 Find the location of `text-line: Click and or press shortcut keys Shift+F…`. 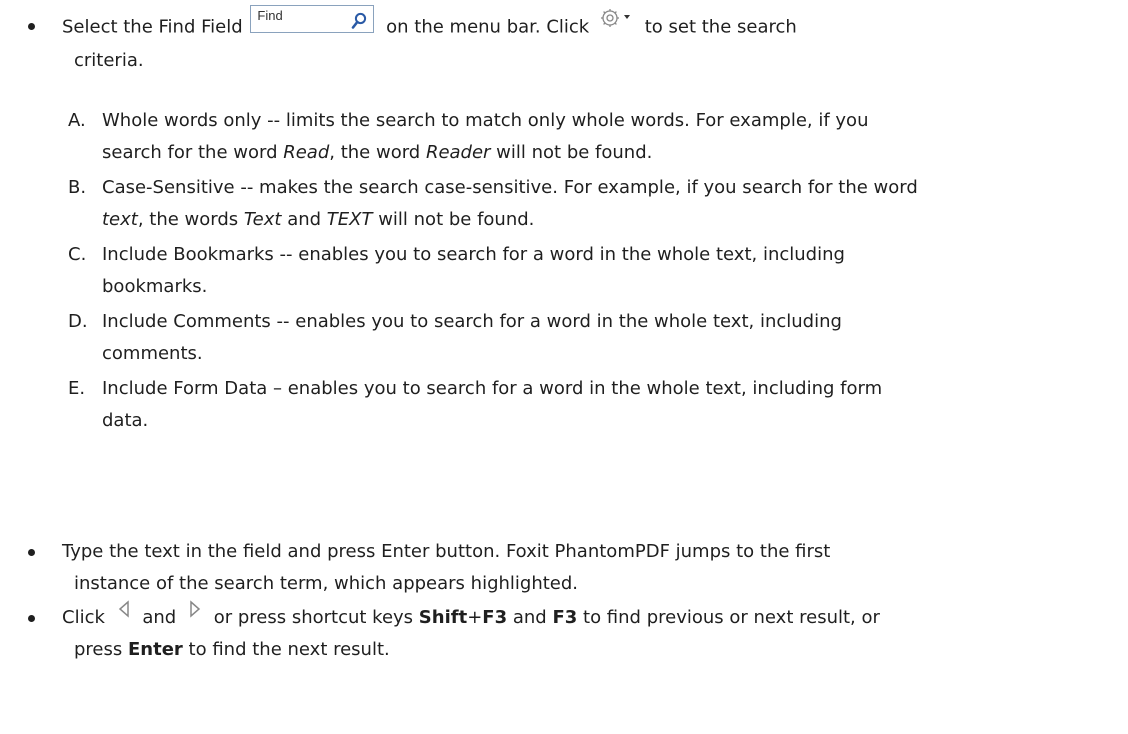

text-line: Click and or press shortcut keys Shift+F… is located at coordinates (580, 617).